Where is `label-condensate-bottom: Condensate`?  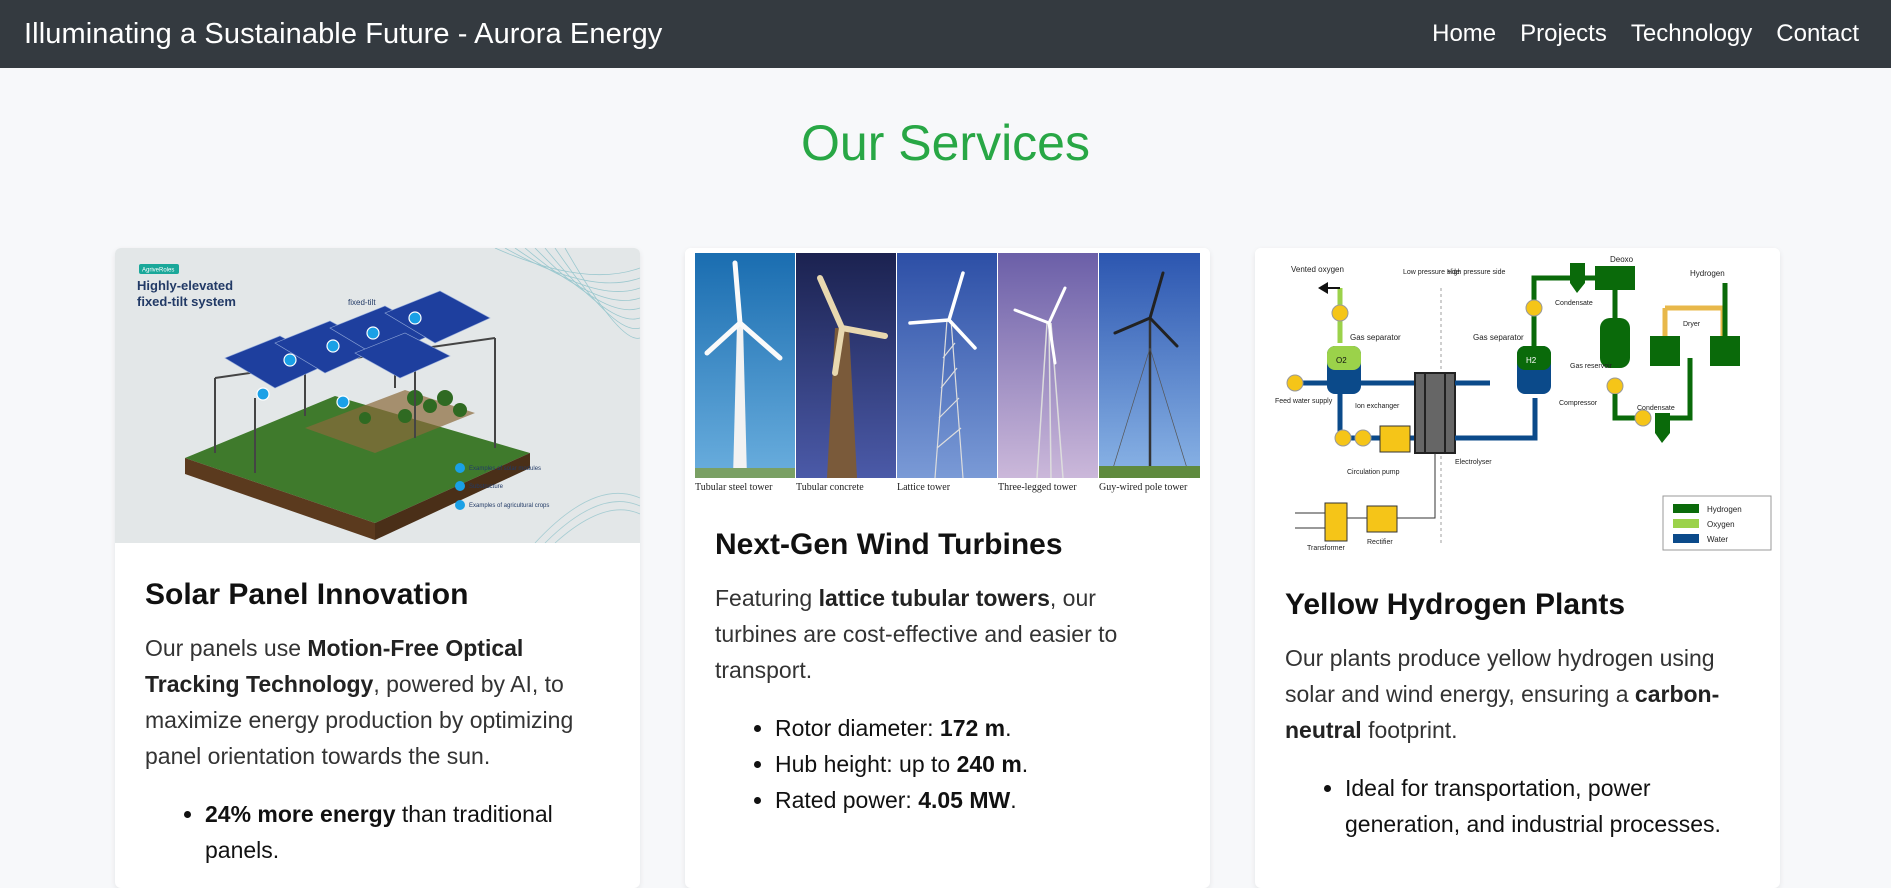
label-condensate-bottom: Condensate is located at coordinates (1656, 408).